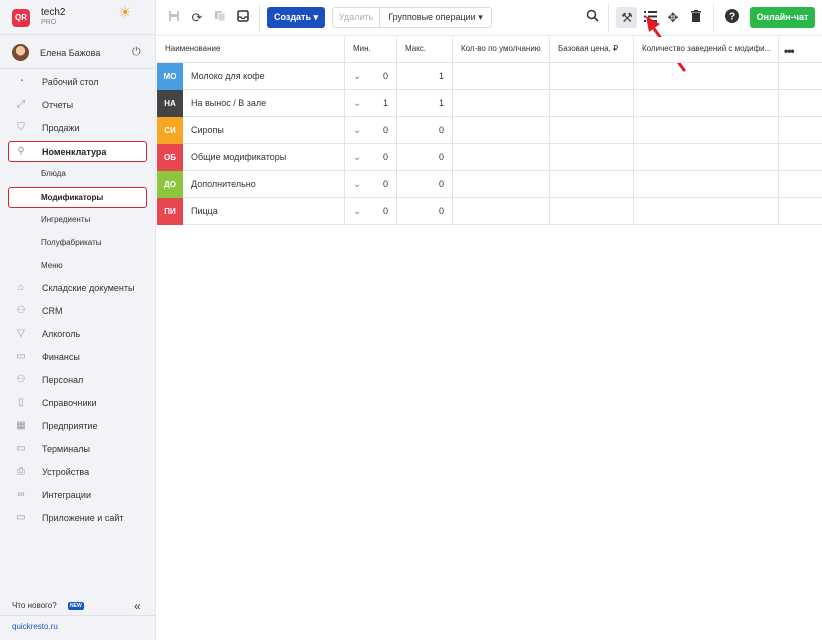 This screenshot has height=640, width=822. What do you see at coordinates (88, 288) in the screenshot?
I see `sidebar-item-label: Складские документы` at bounding box center [88, 288].